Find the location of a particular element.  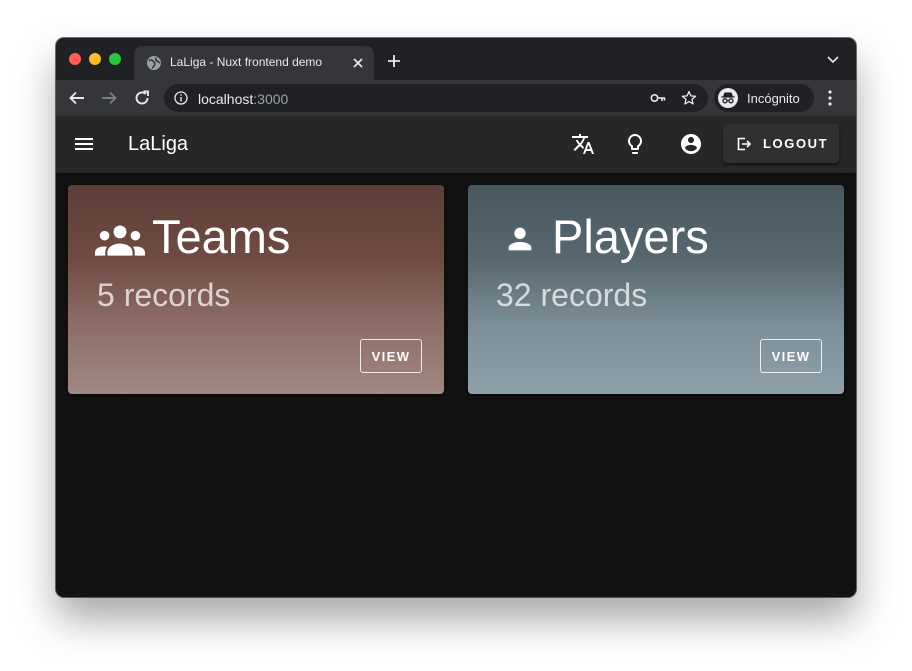

logout-label: LOGOUT is located at coordinates (796, 143).